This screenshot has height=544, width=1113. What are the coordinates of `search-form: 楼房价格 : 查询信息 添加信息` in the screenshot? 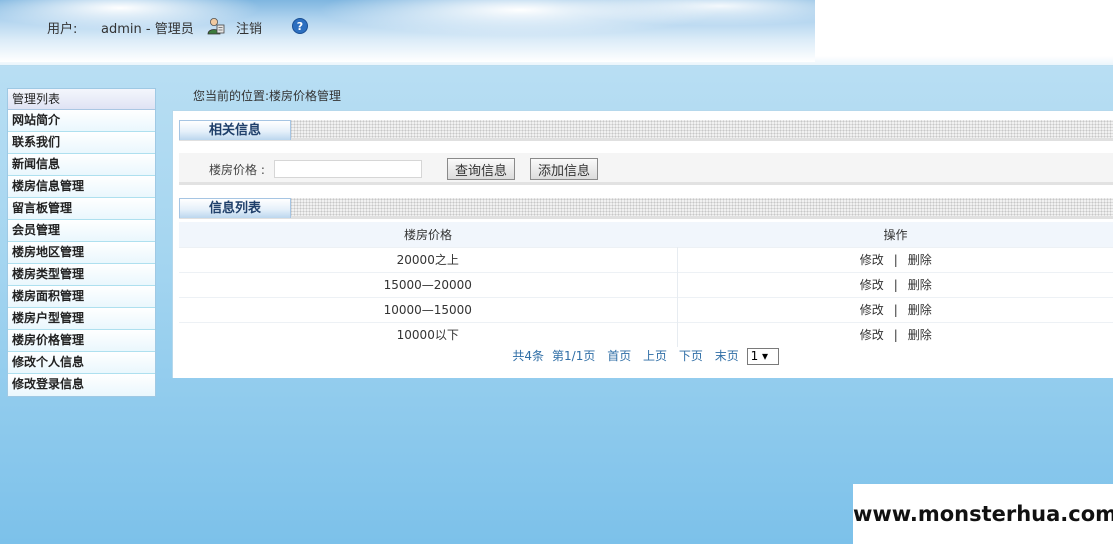 It's located at (646, 169).